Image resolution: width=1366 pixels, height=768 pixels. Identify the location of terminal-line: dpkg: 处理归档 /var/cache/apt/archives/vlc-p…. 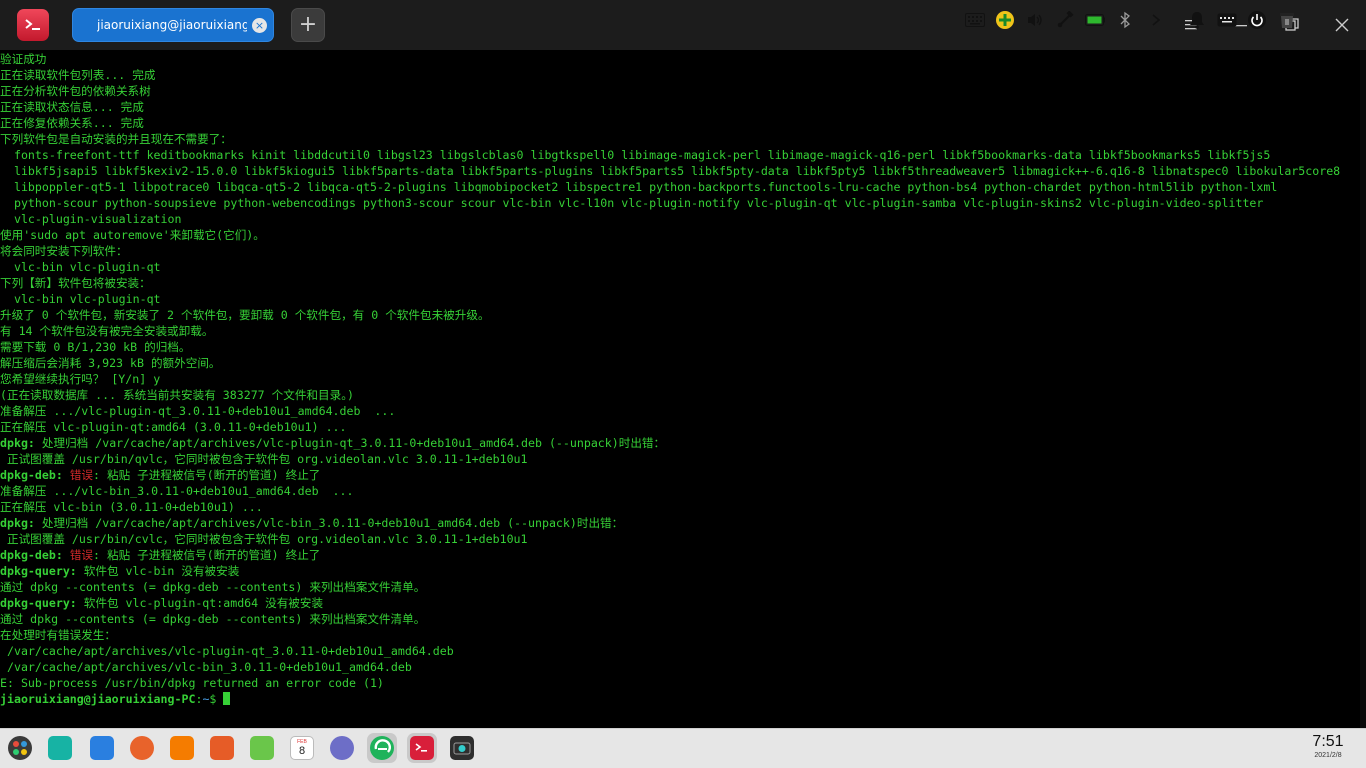
(683, 443).